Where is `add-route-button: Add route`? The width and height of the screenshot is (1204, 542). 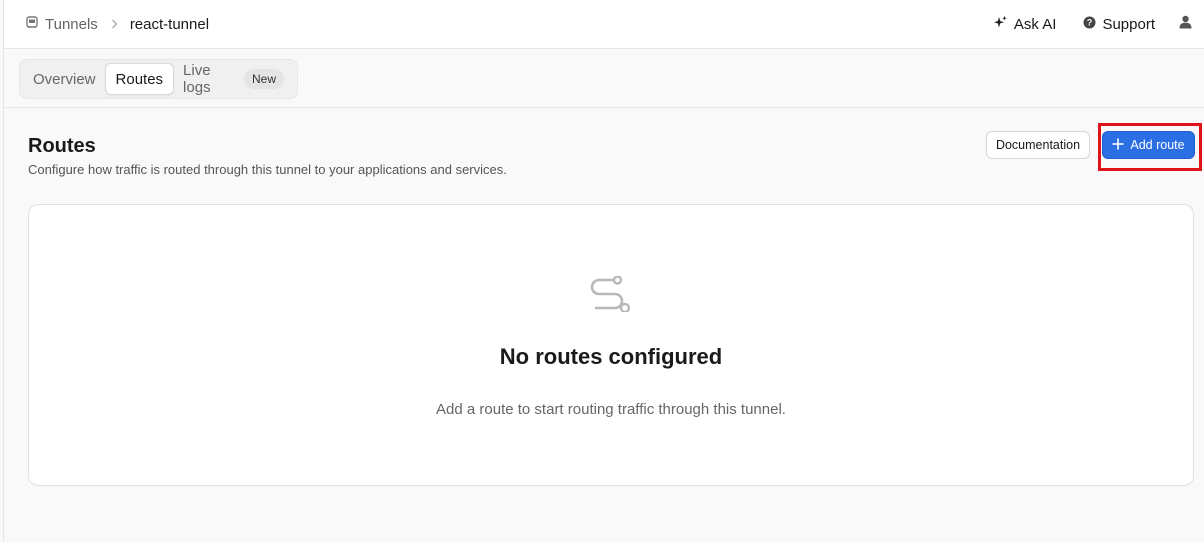 add-route-button: Add route is located at coordinates (1148, 145).